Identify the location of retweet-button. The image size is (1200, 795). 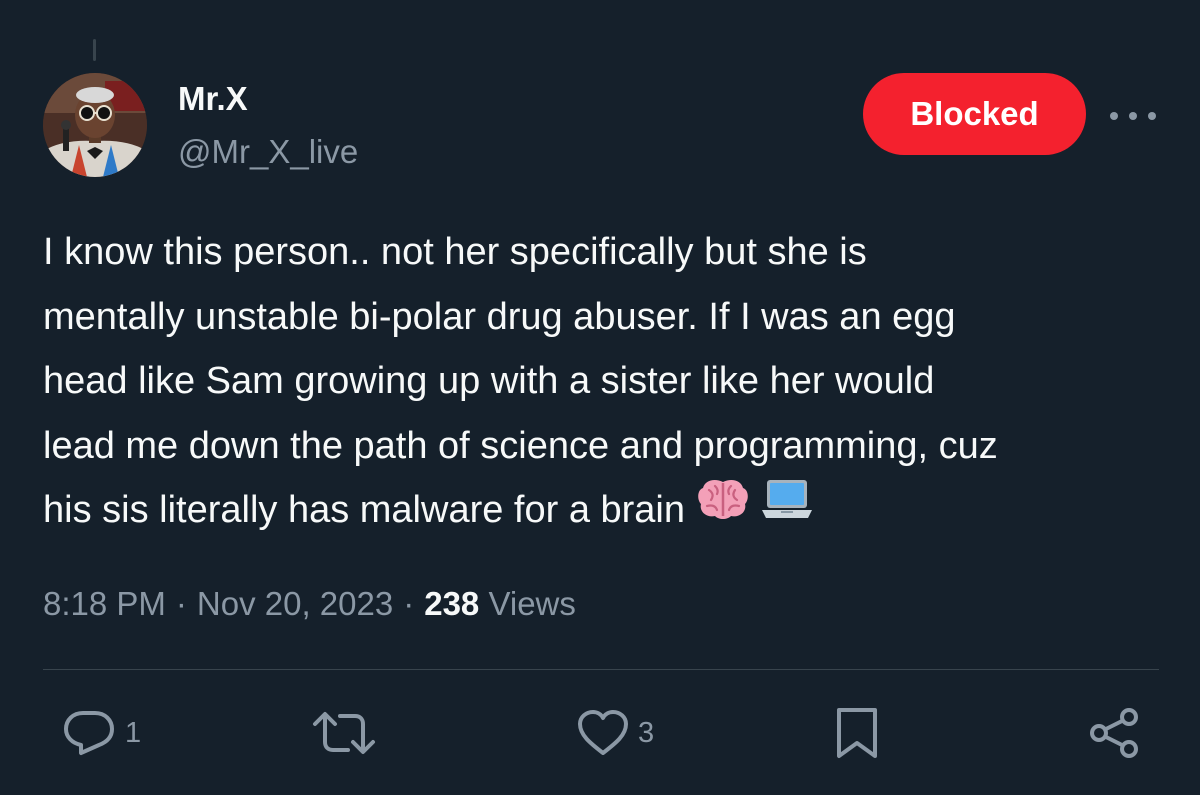
(348, 733).